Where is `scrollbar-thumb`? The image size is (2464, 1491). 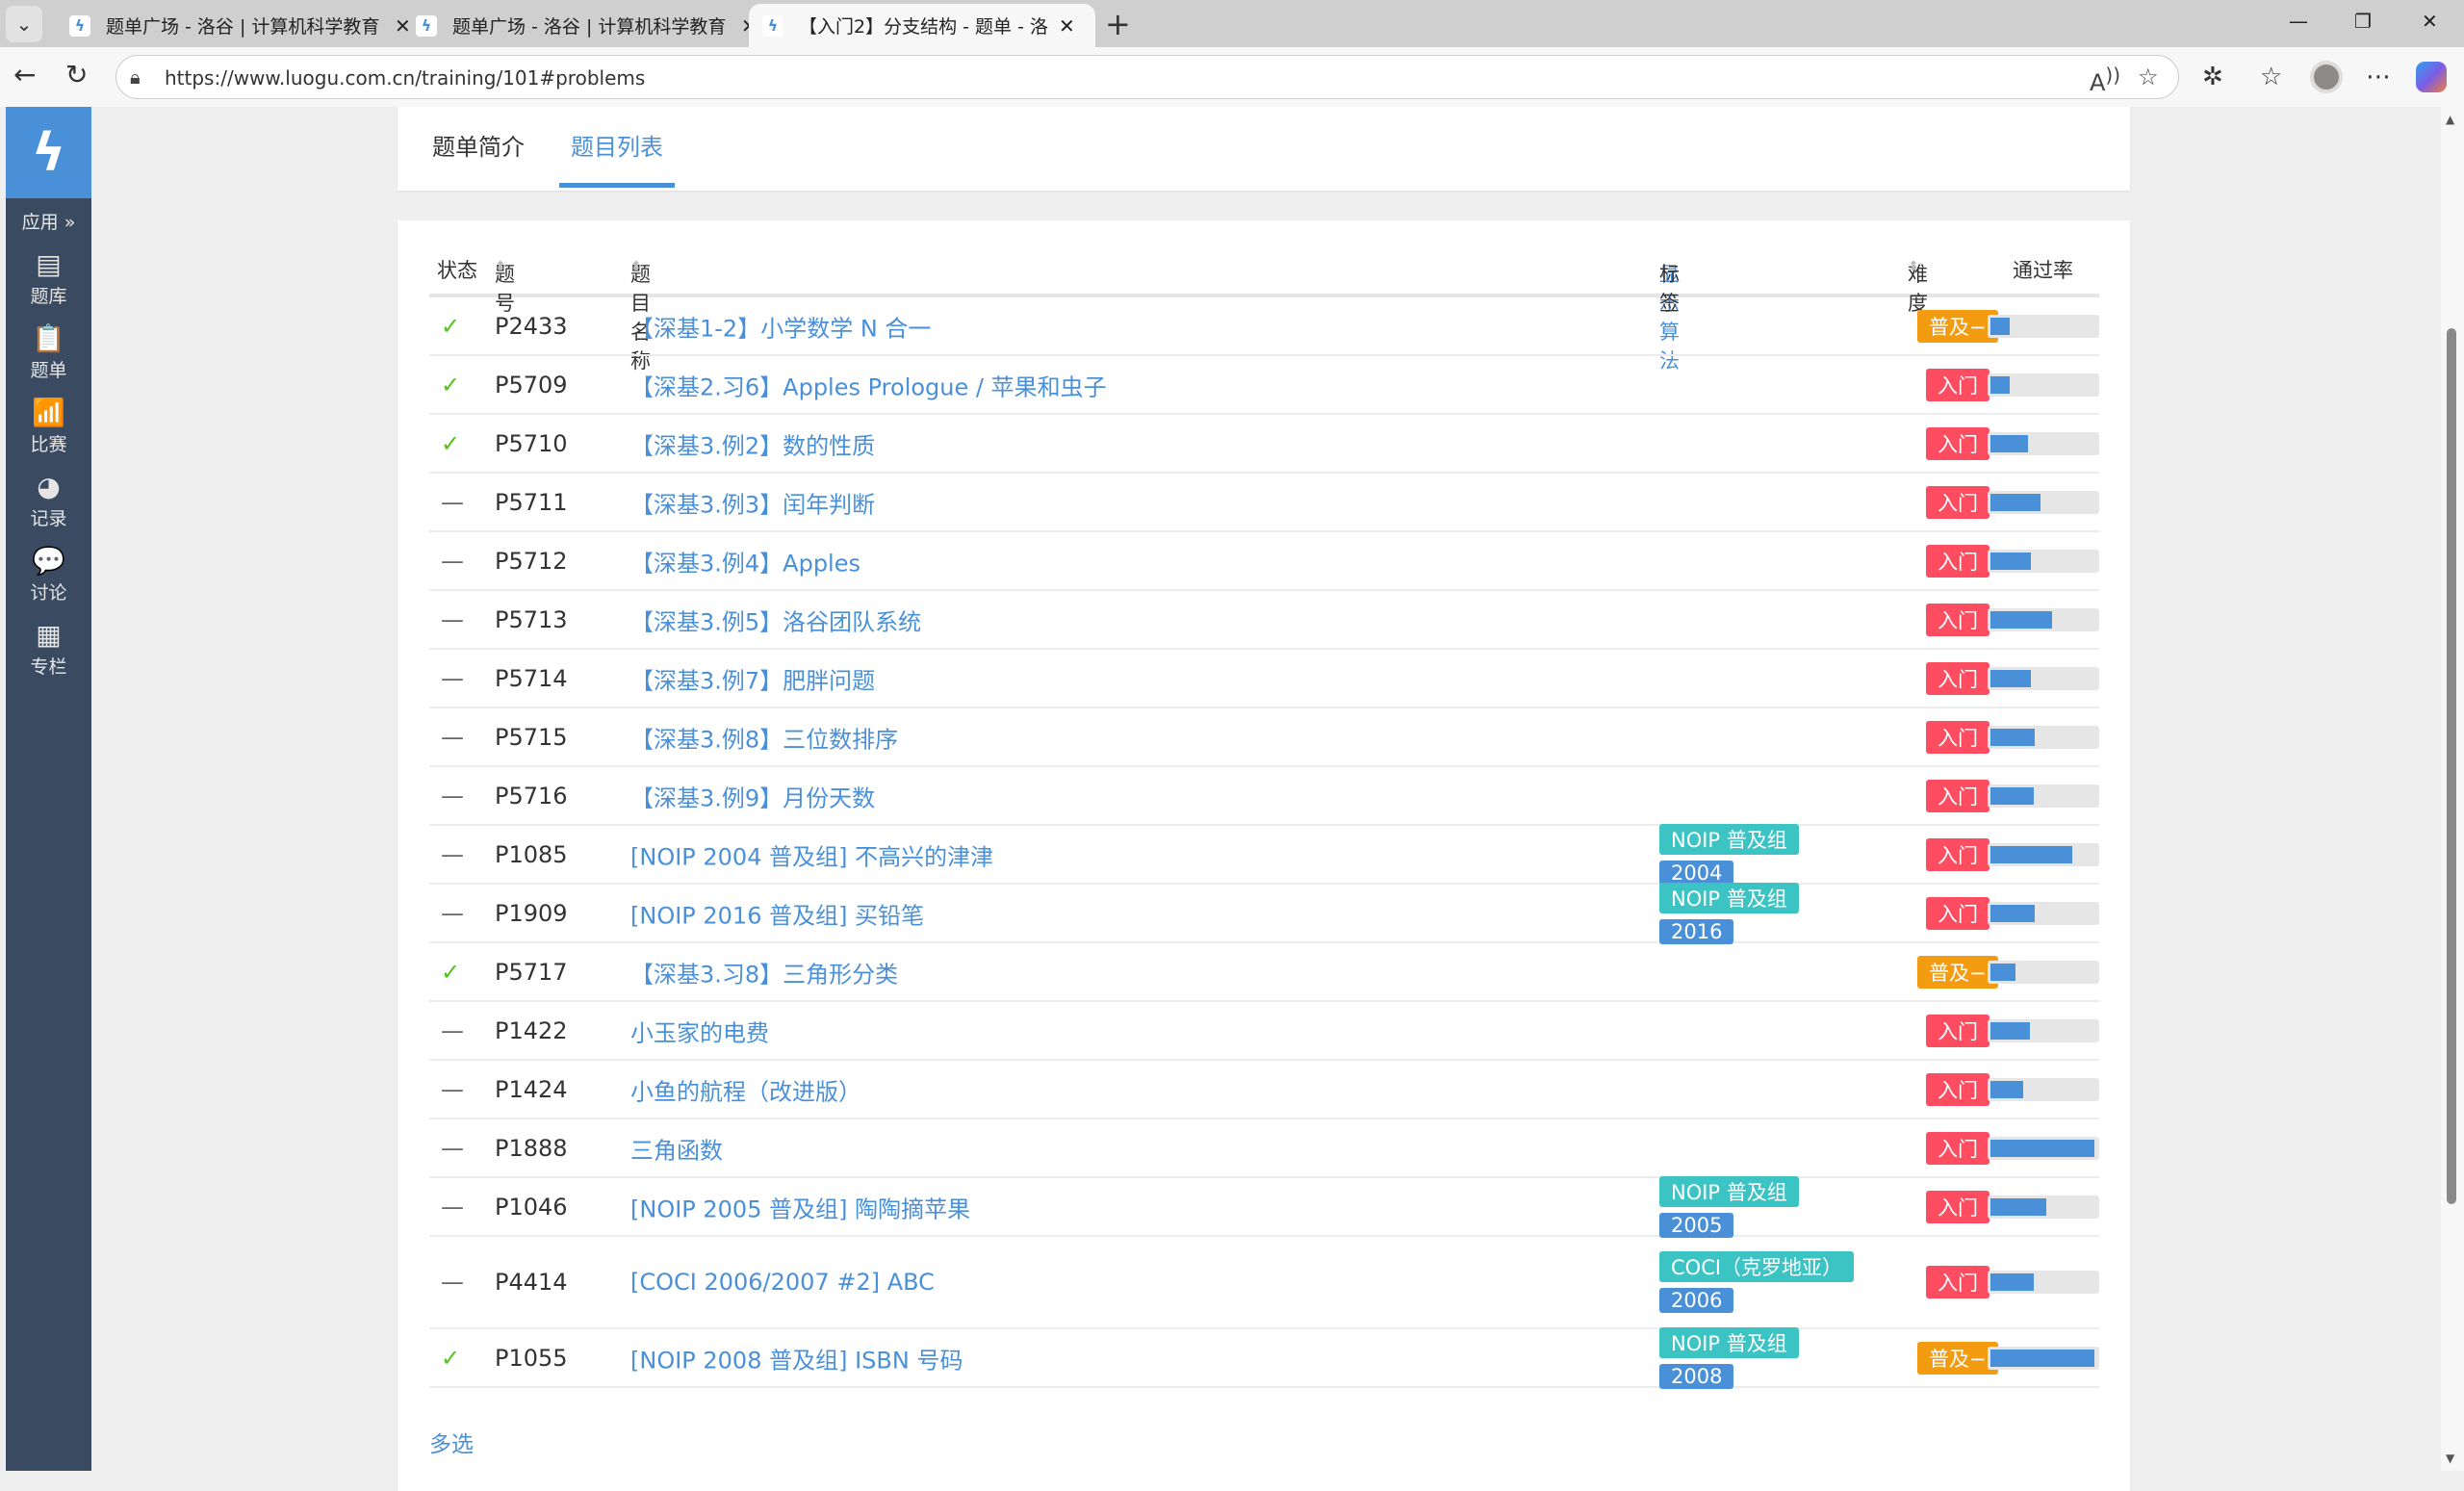
scrollbar-thumb is located at coordinates (2451, 766).